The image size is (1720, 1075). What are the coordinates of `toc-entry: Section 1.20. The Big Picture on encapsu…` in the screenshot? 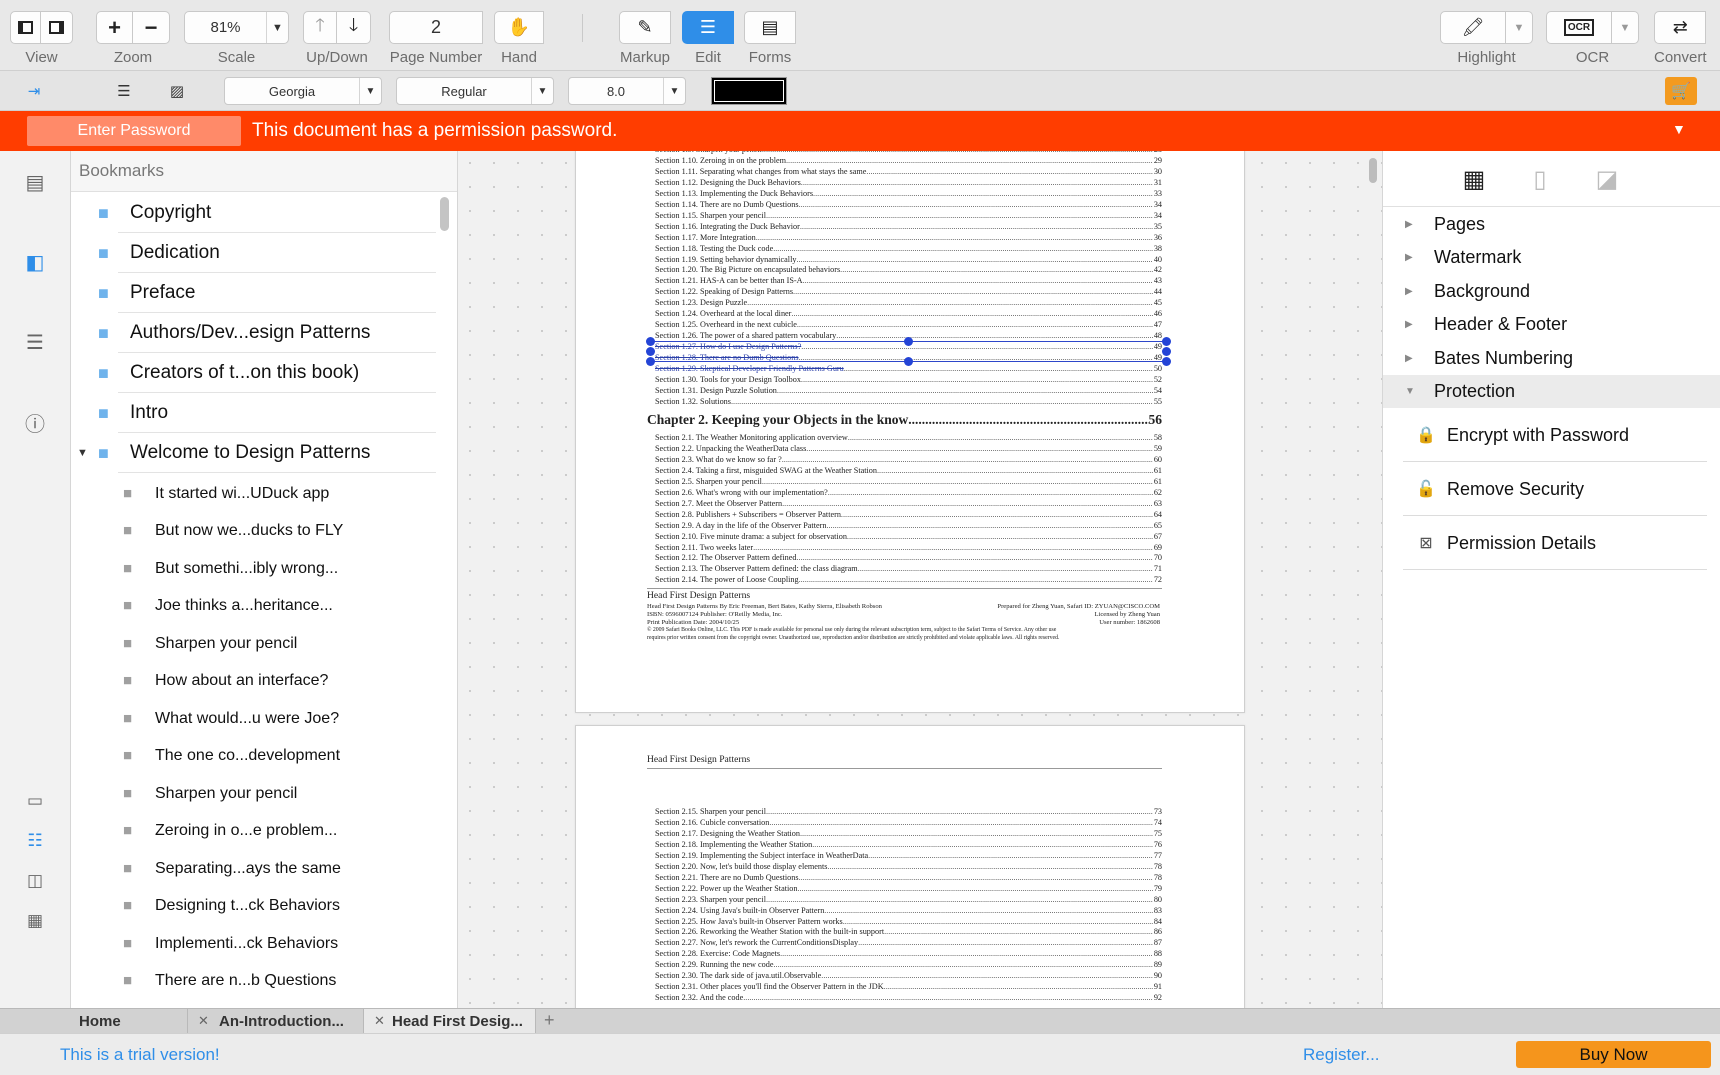 It's located at (908, 269).